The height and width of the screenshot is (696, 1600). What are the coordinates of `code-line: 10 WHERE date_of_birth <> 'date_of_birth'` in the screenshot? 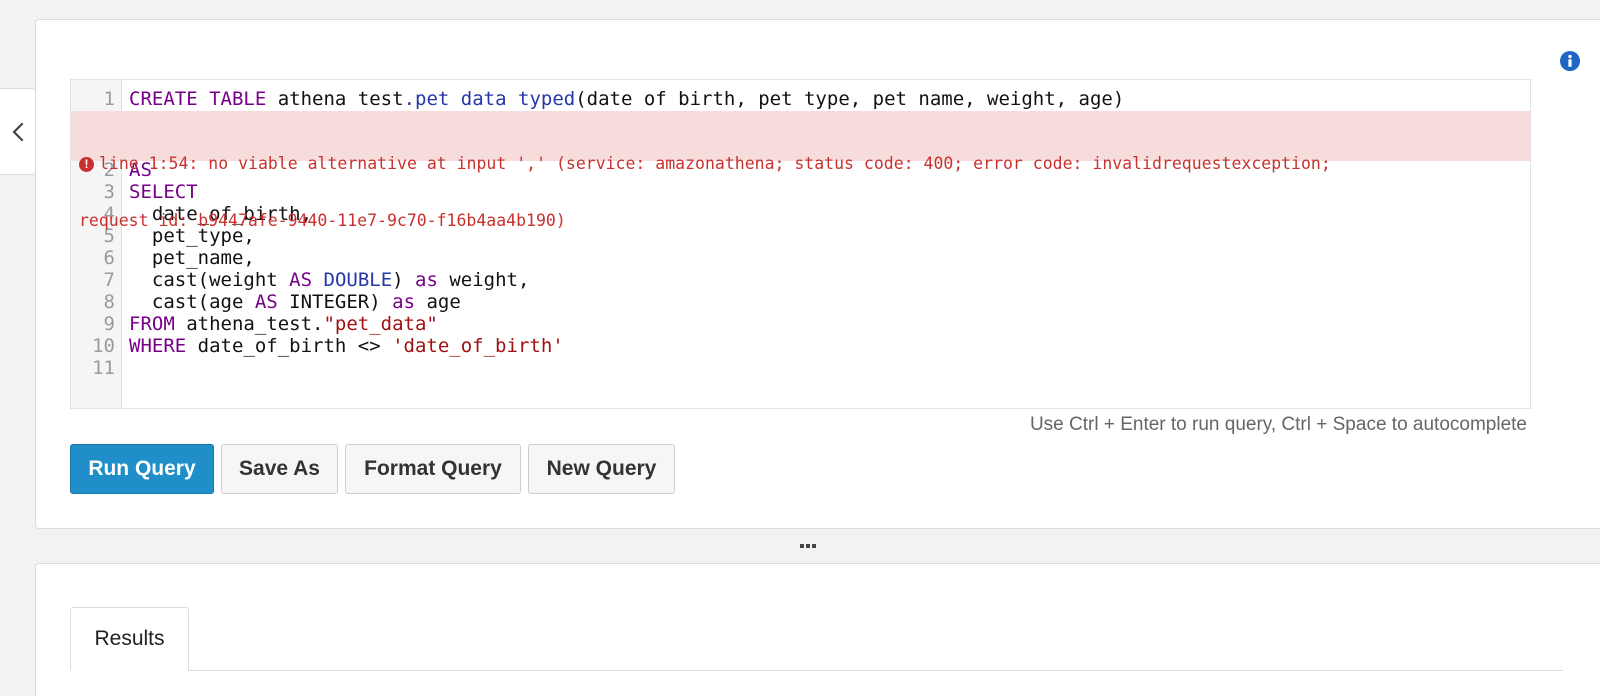 It's located at (800, 346).